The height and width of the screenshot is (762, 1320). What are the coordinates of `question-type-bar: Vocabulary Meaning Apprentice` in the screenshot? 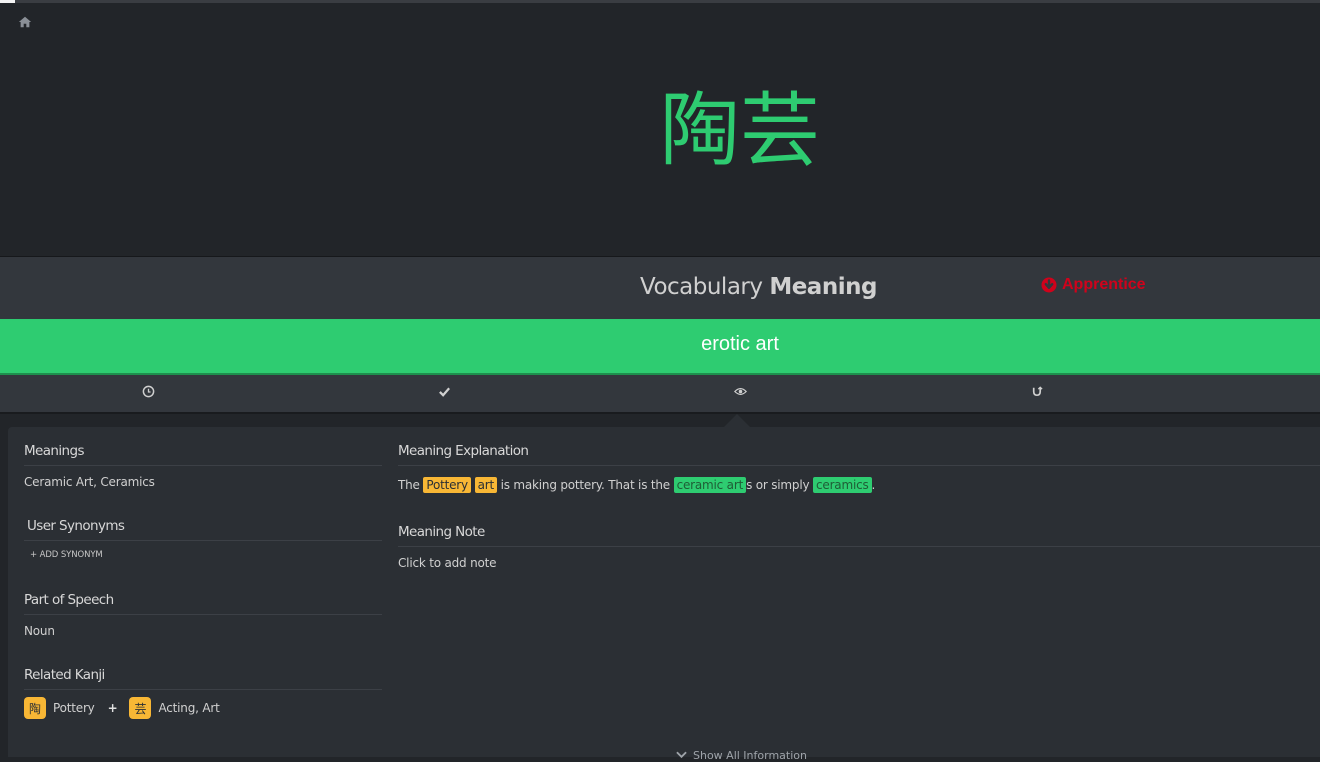 It's located at (660, 288).